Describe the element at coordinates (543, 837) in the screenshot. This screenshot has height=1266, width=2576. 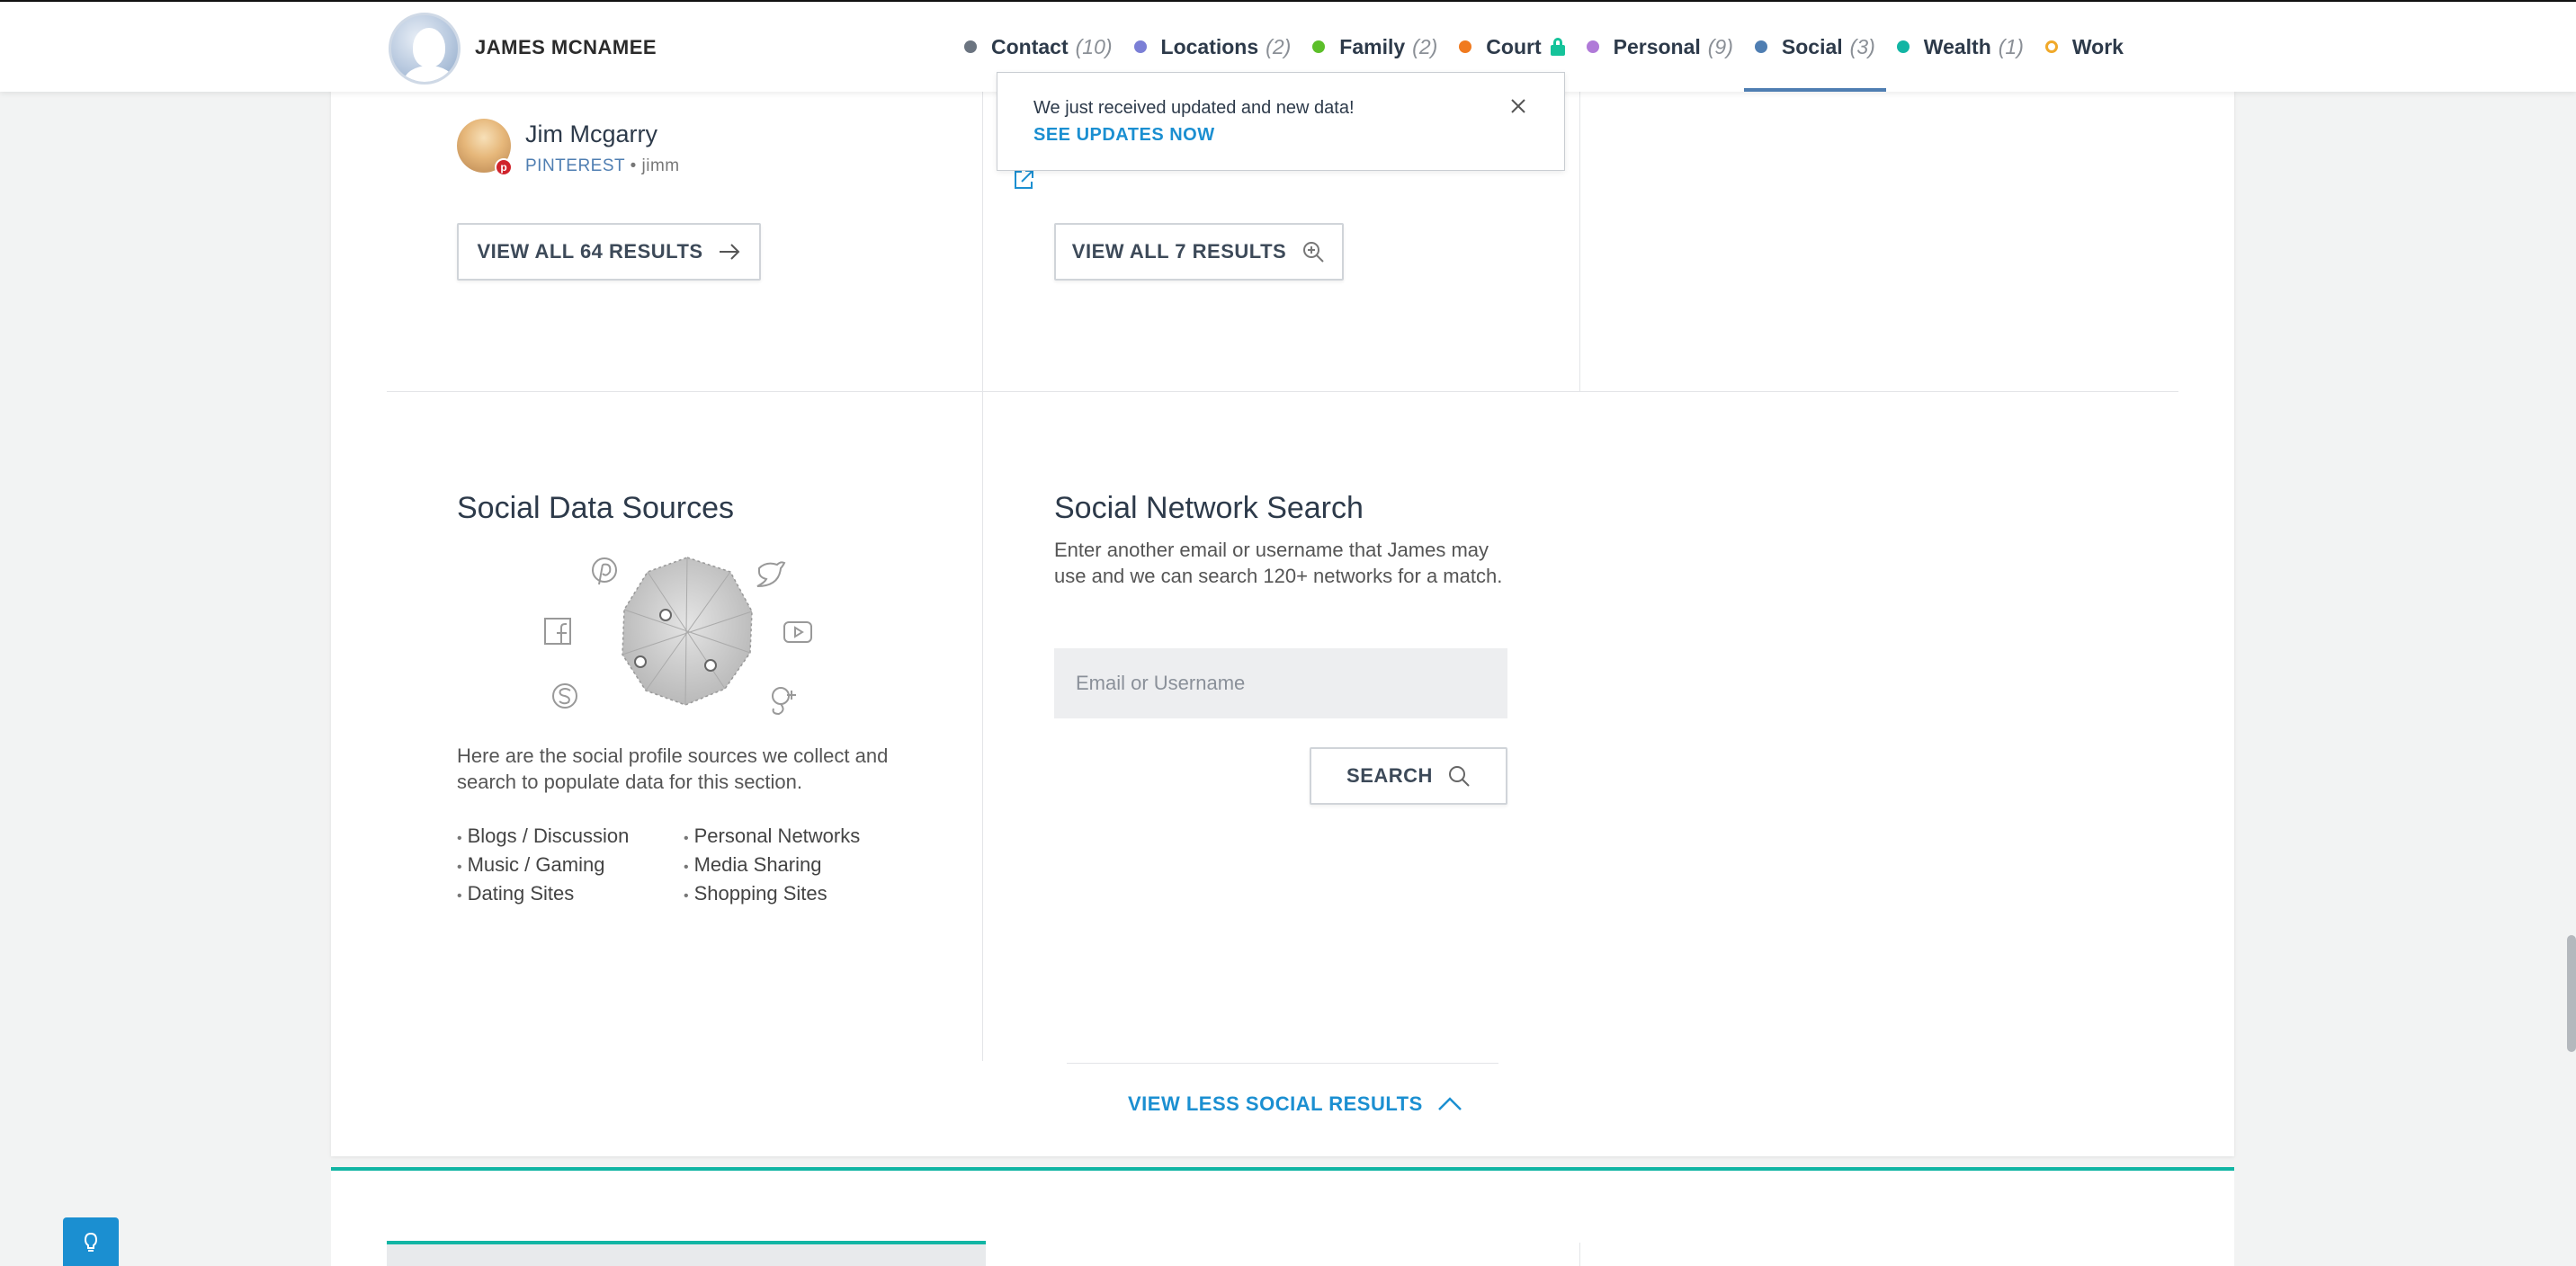
I see `list-item: Blogs / Discussion` at that location.